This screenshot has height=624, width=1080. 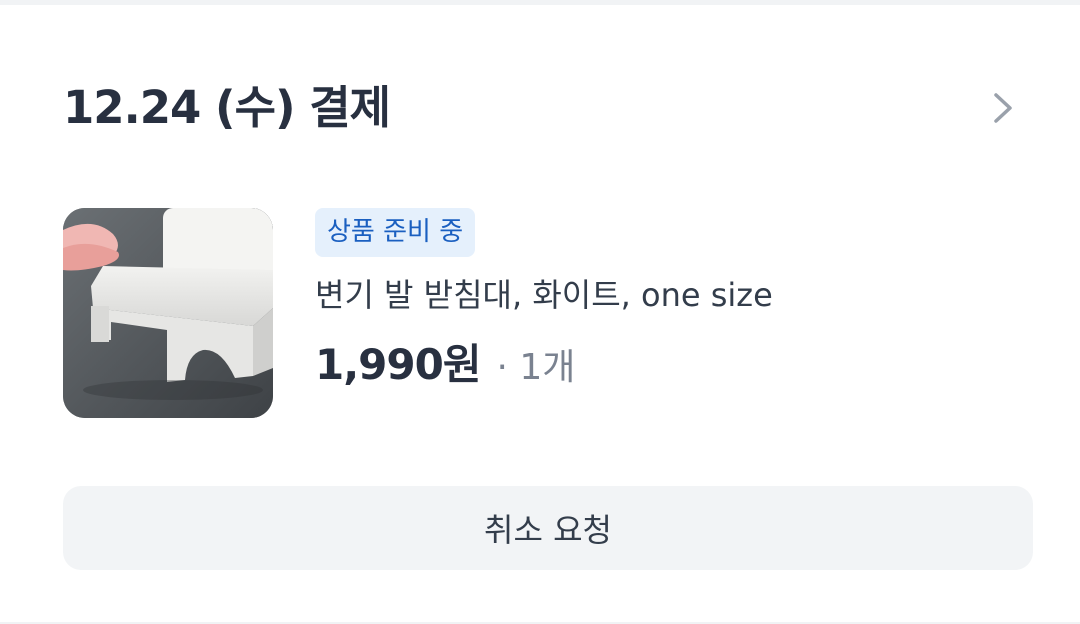 What do you see at coordinates (1003, 108) in the screenshot?
I see `chevron-right-icon` at bounding box center [1003, 108].